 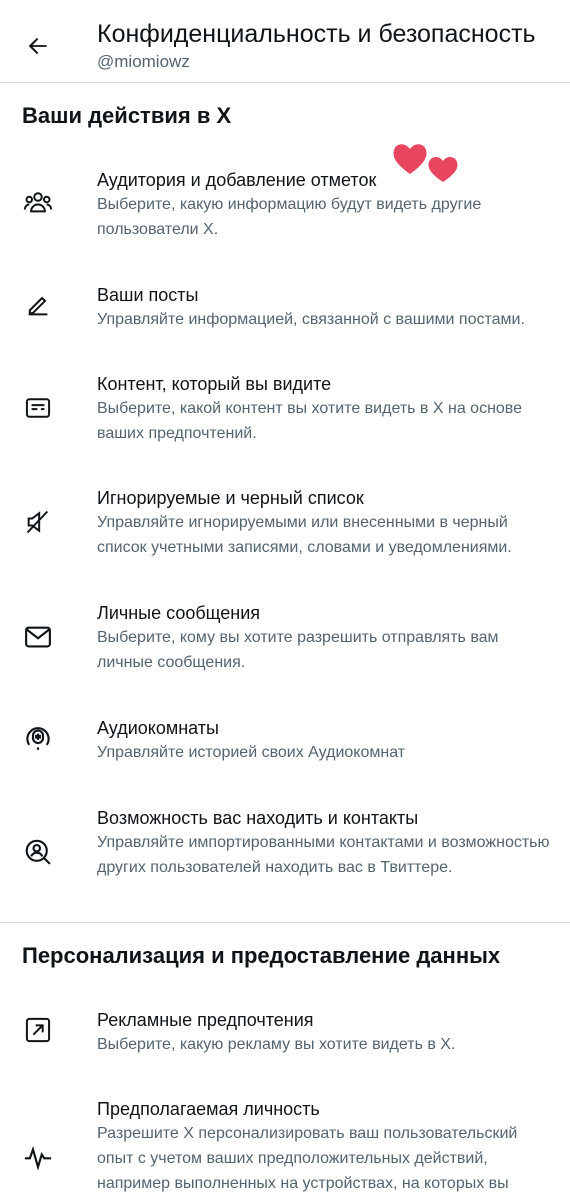 I want to click on content-icon, so click(x=38, y=408).